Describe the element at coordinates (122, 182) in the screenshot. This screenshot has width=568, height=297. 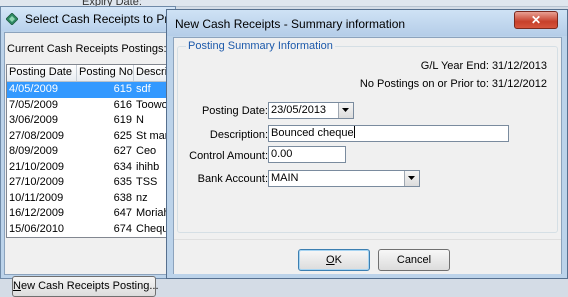
I see `cell-no: 635` at that location.